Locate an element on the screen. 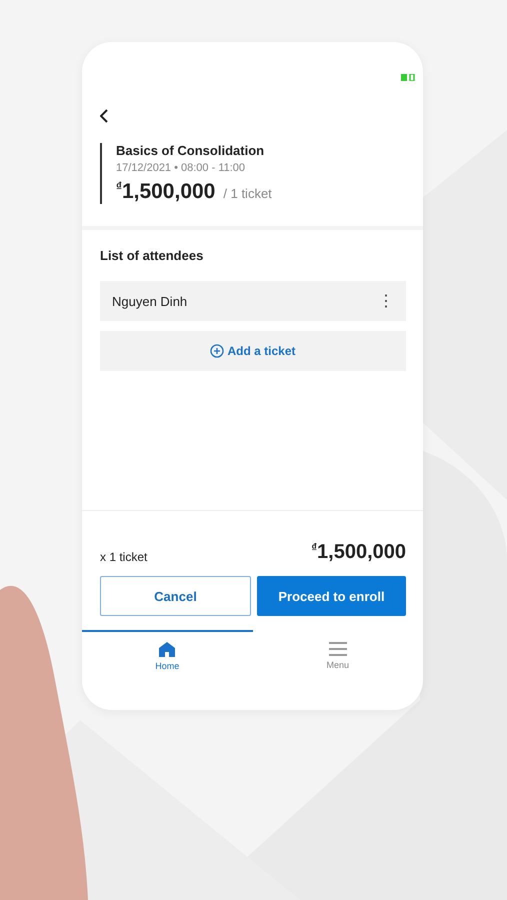 The image size is (507, 900). more-icon: ⋮ is located at coordinates (386, 301).